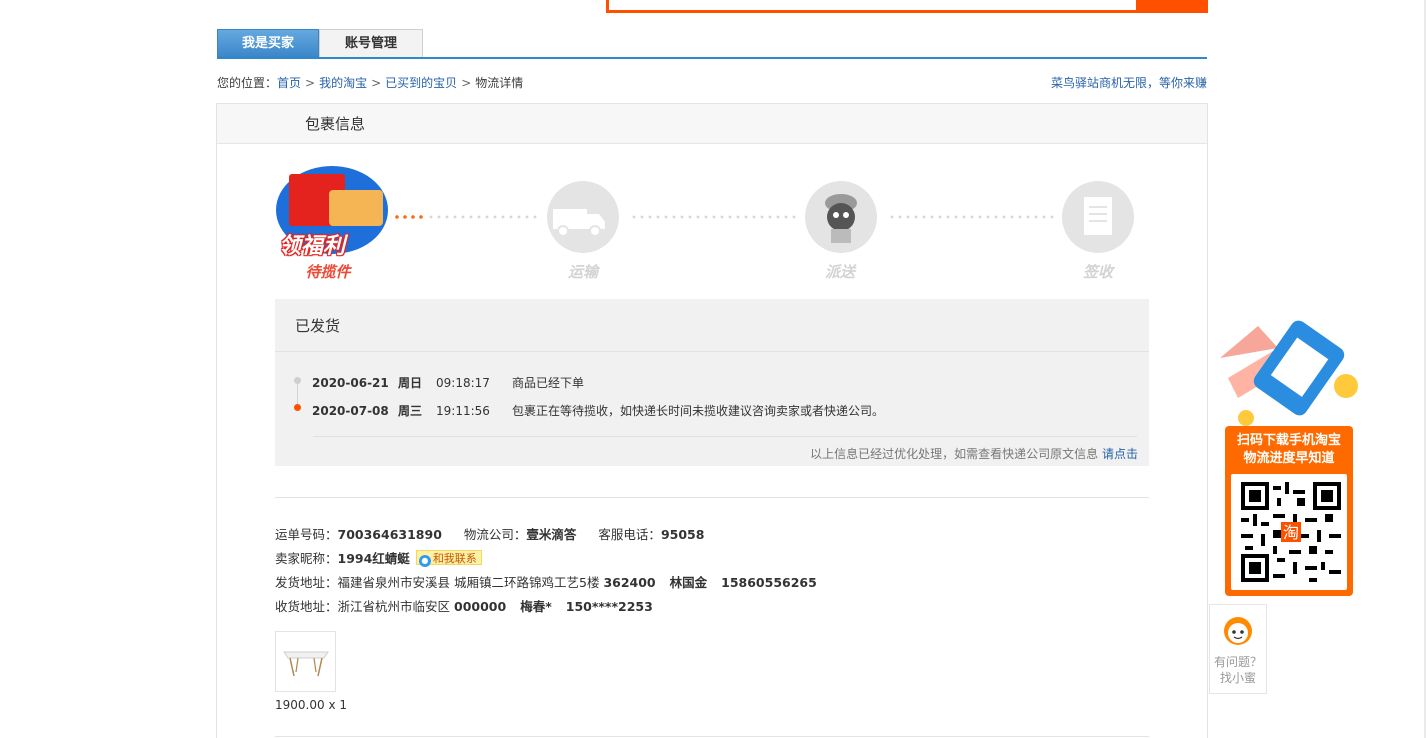 The height and width of the screenshot is (738, 1426). I want to click on trace-weekday: 周三, so click(410, 411).